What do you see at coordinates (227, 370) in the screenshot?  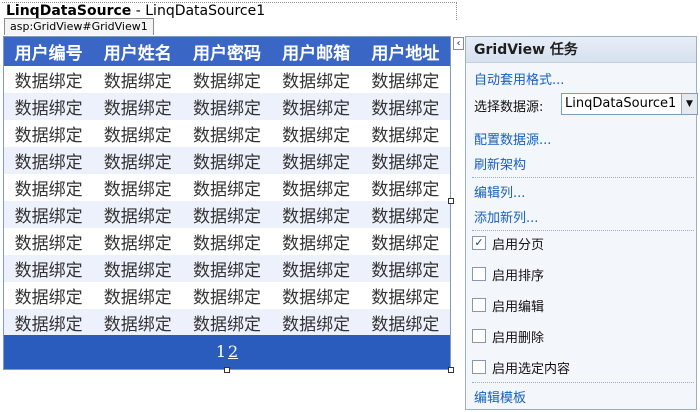 I see `resize-handle-bottom` at bounding box center [227, 370].